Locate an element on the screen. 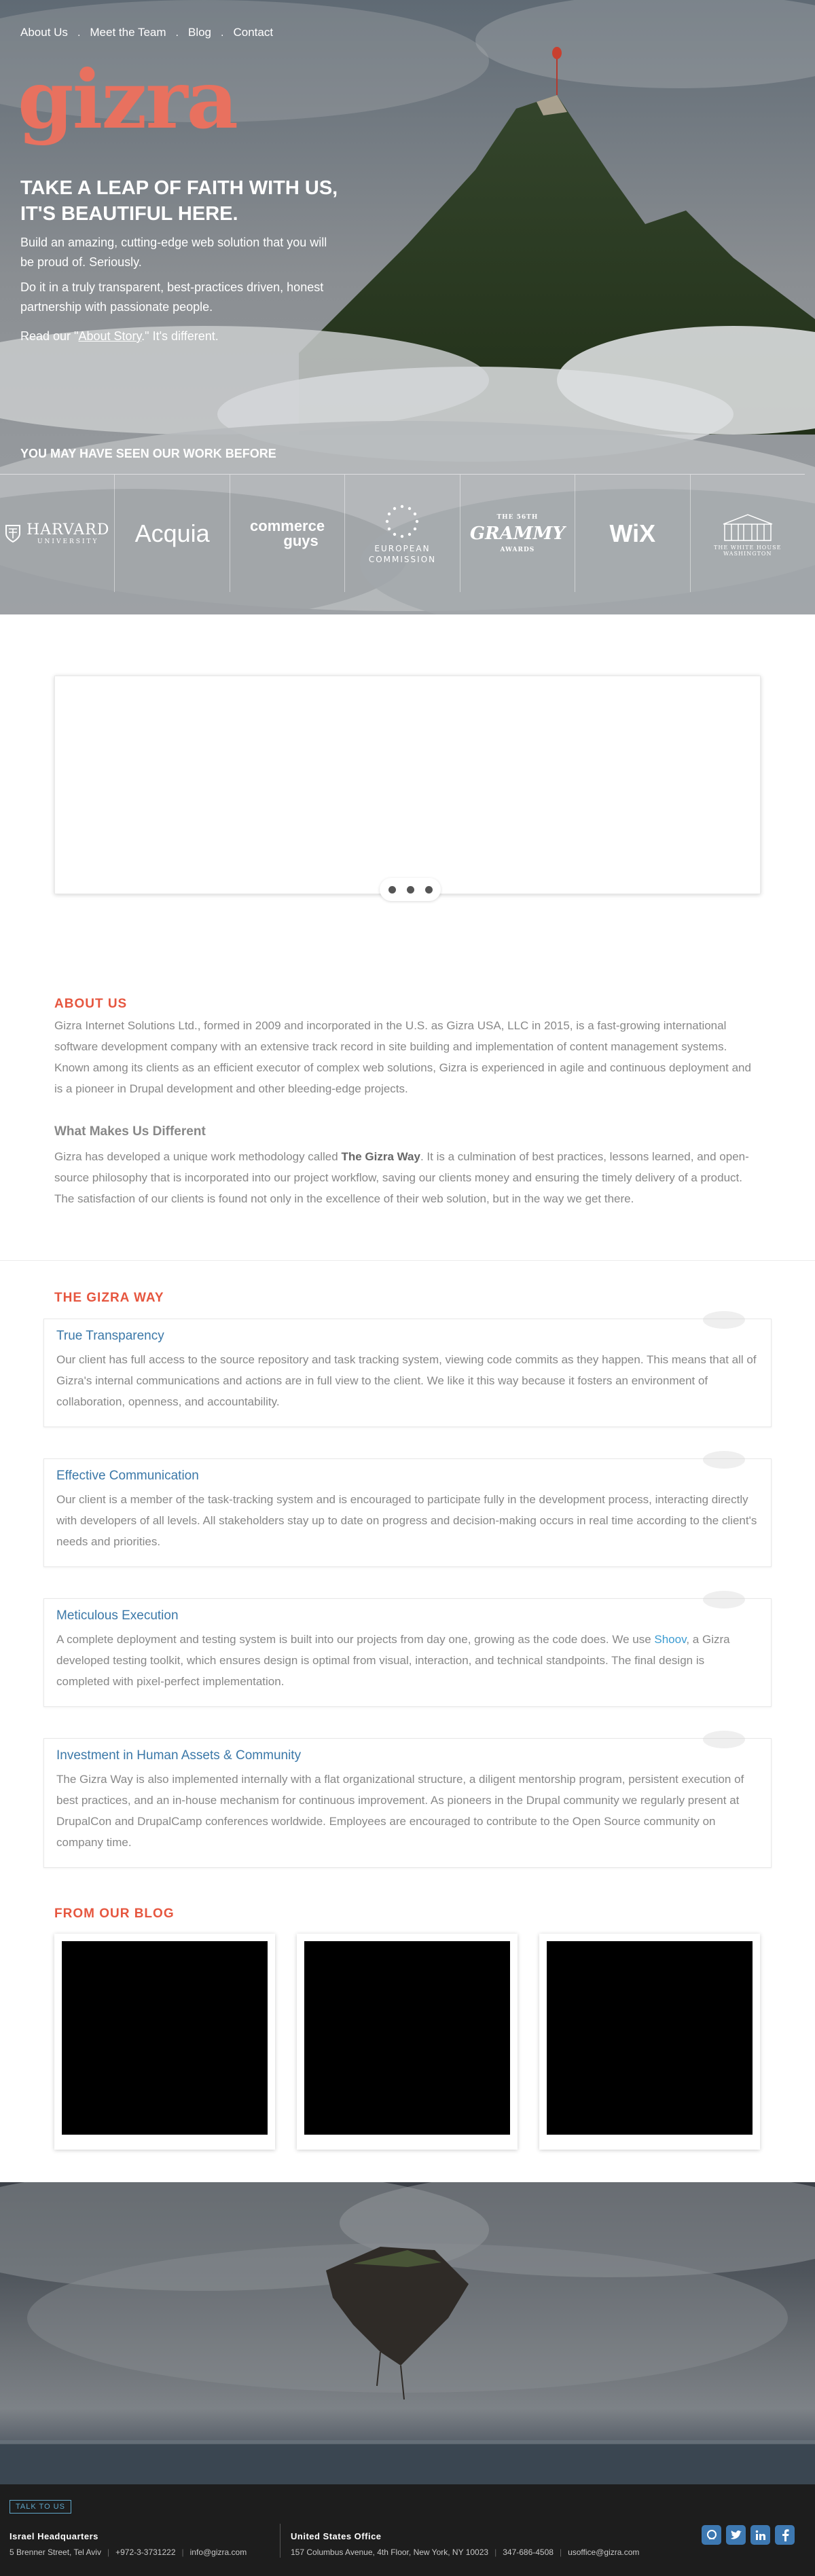 This screenshot has width=815, height=2576. acquia-name: Acquia is located at coordinates (172, 533).